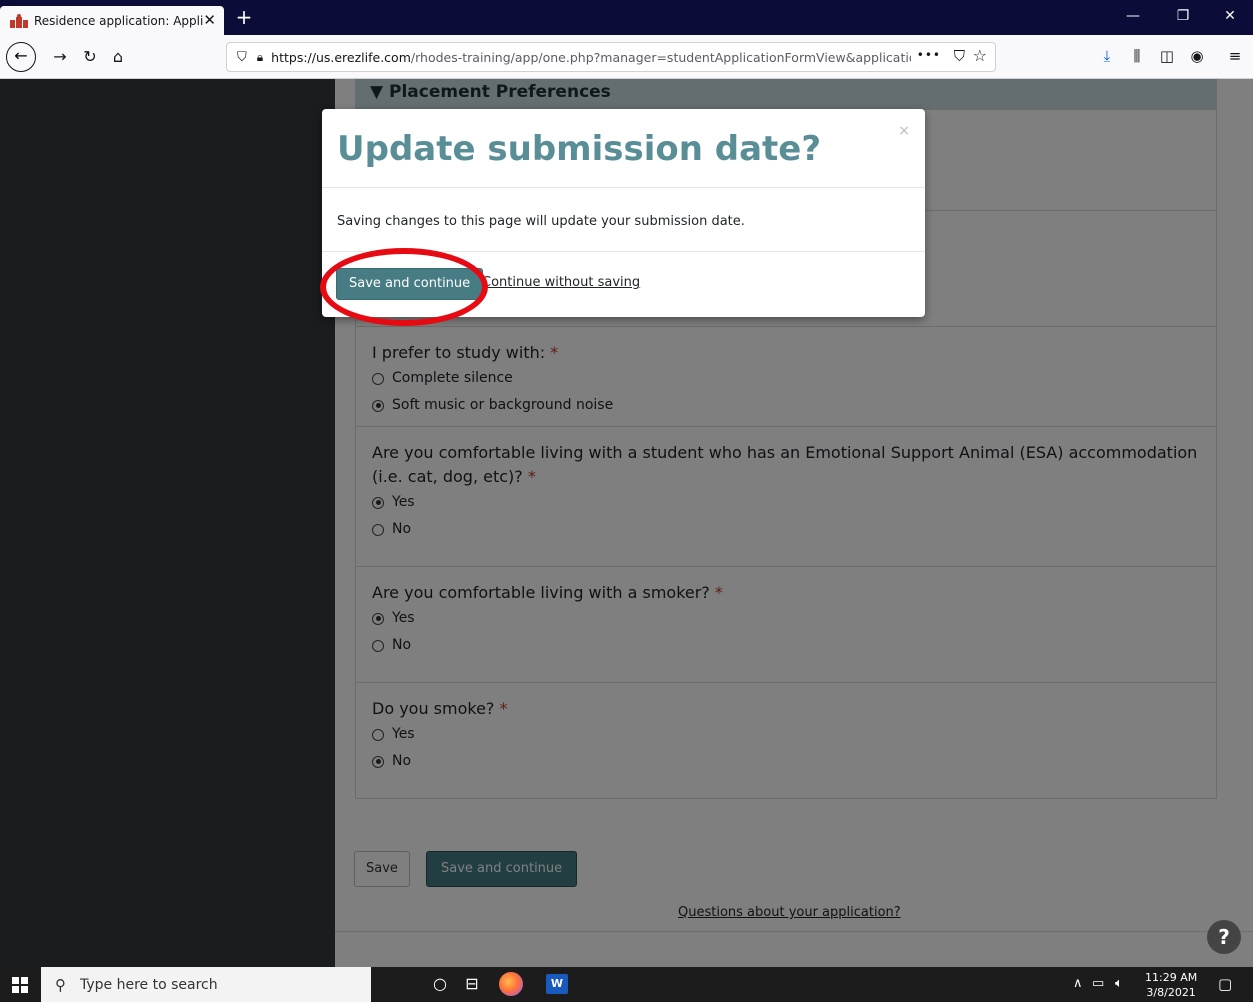  I want to click on search-icon: ⚲, so click(60, 984).